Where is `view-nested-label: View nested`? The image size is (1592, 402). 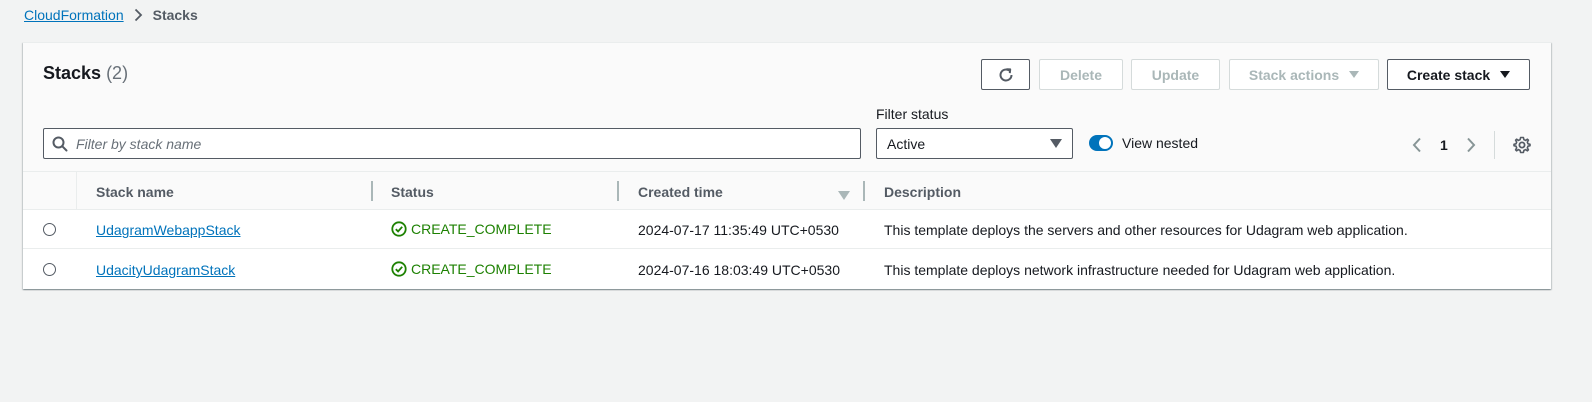 view-nested-label: View nested is located at coordinates (1160, 143).